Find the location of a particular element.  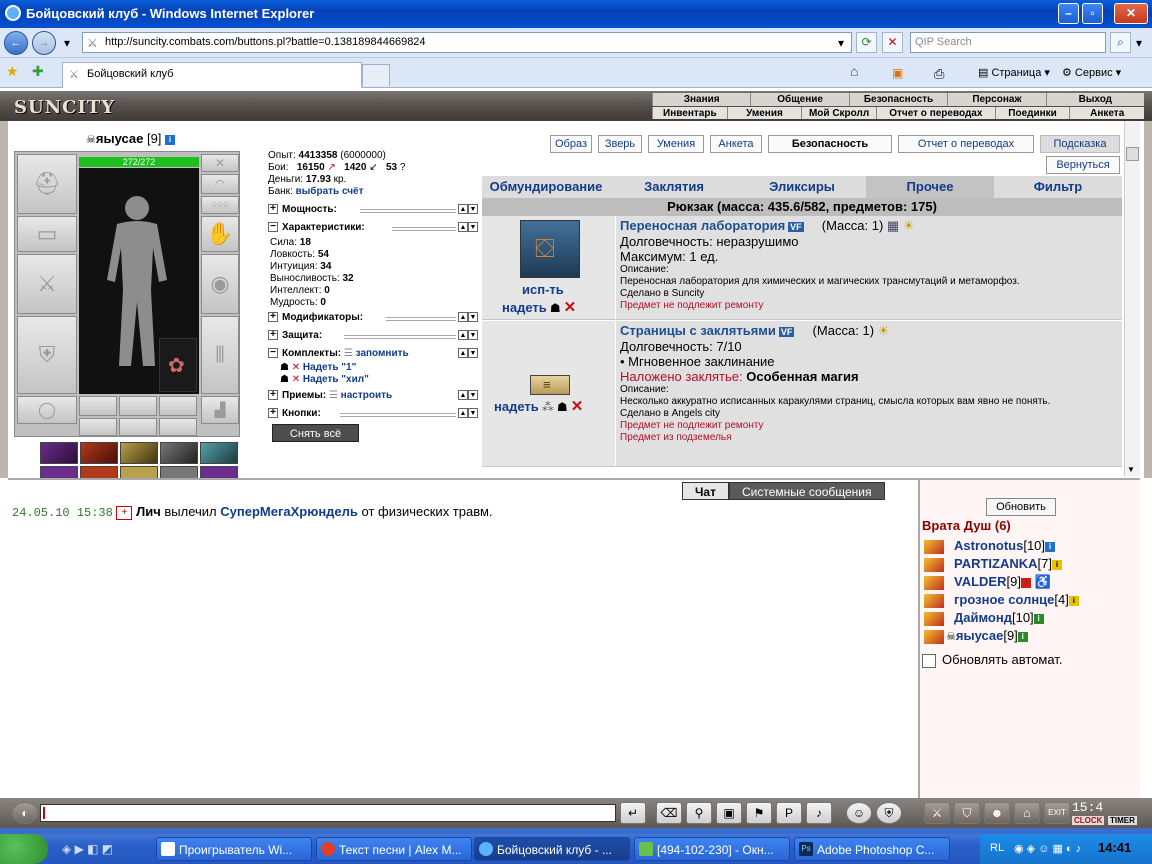

submenu-battles: Поединки is located at coordinates (1032, 113).